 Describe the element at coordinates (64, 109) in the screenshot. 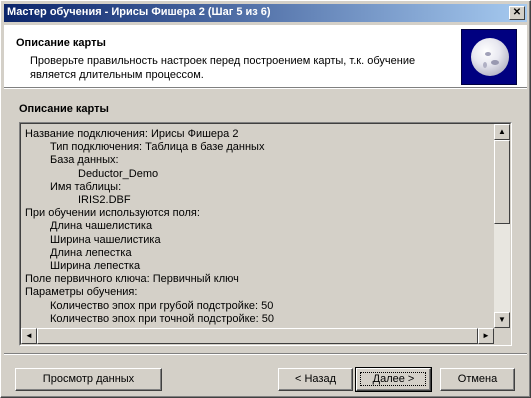

I see `section-label: Описание карты` at that location.